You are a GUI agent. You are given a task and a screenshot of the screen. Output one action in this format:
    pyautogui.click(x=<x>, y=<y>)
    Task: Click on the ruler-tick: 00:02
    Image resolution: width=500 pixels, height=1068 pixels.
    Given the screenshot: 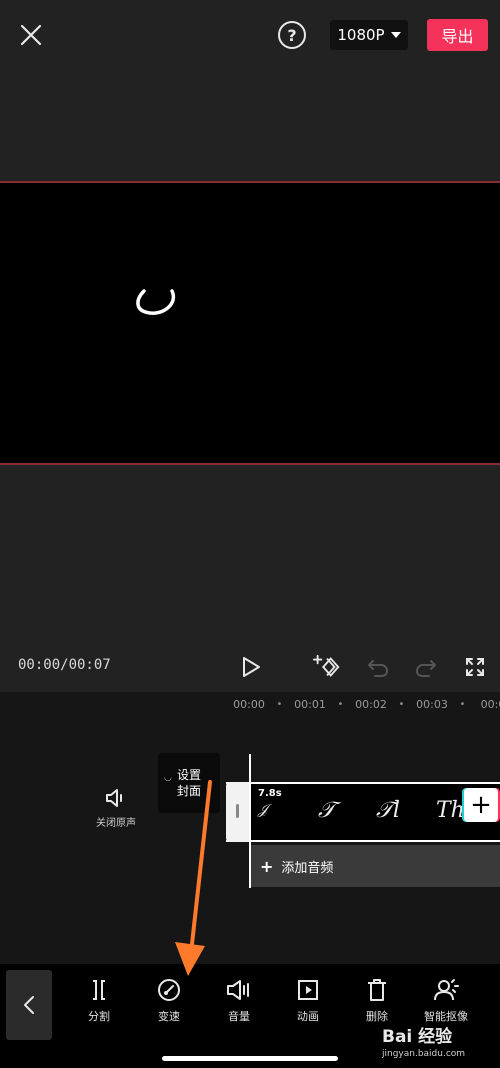 What is the action you would take?
    pyautogui.click(x=371, y=704)
    